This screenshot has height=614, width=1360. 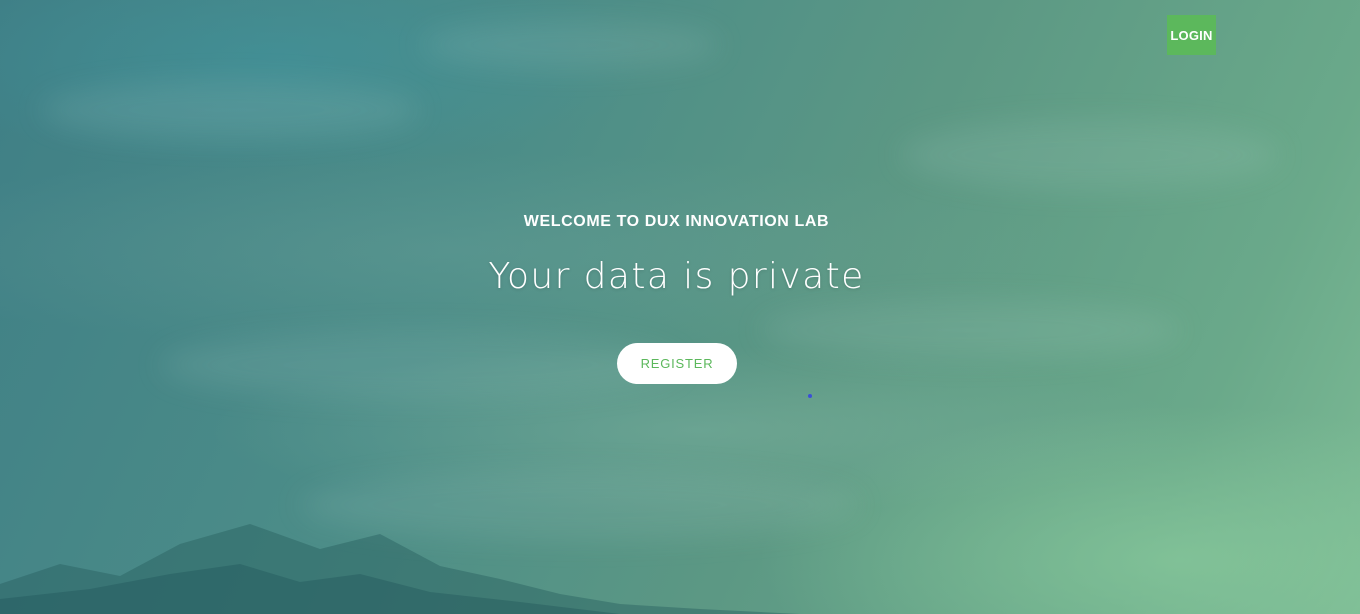 What do you see at coordinates (677, 363) in the screenshot?
I see `register-button: REGISTER` at bounding box center [677, 363].